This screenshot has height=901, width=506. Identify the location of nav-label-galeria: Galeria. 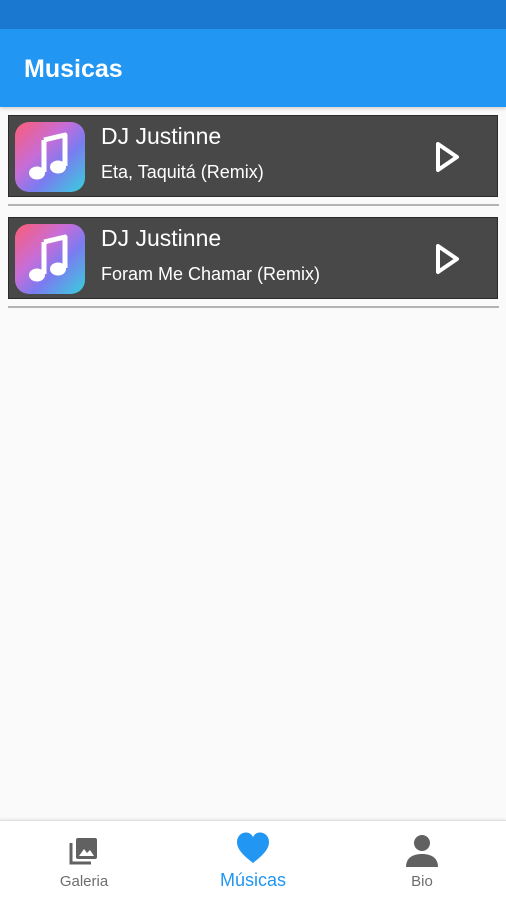
(84, 881).